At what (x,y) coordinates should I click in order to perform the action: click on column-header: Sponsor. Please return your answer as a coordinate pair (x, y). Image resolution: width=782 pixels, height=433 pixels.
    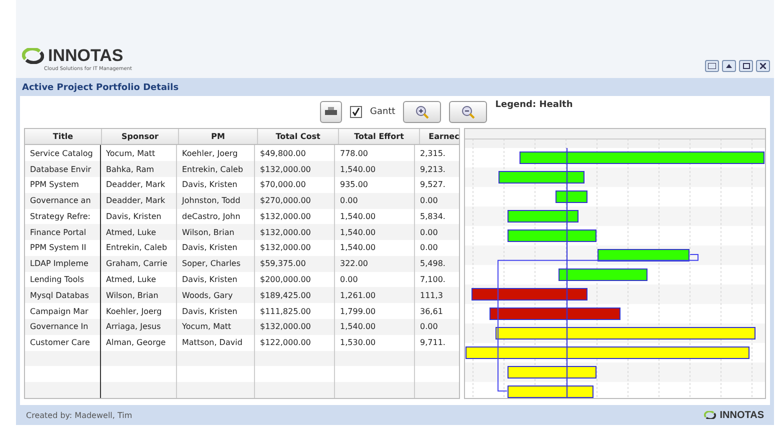
    Looking at the image, I should click on (140, 136).